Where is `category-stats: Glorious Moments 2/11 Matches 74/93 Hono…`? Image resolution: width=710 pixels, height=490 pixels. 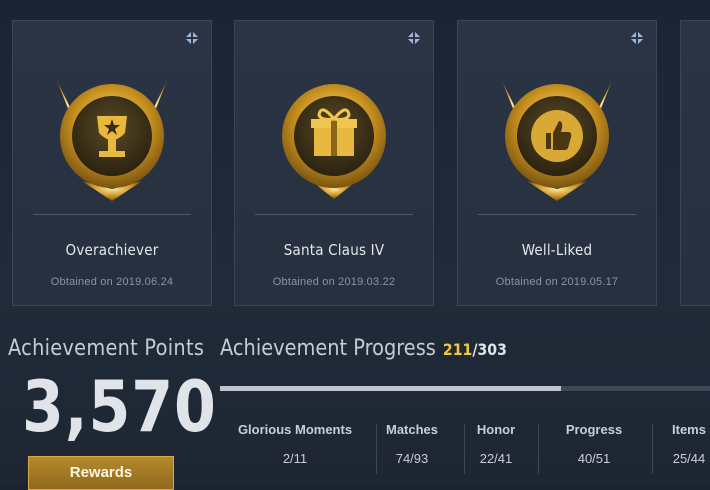
category-stats: Glorious Moments 2/11 Matches 74/93 Hono… is located at coordinates (464, 452).